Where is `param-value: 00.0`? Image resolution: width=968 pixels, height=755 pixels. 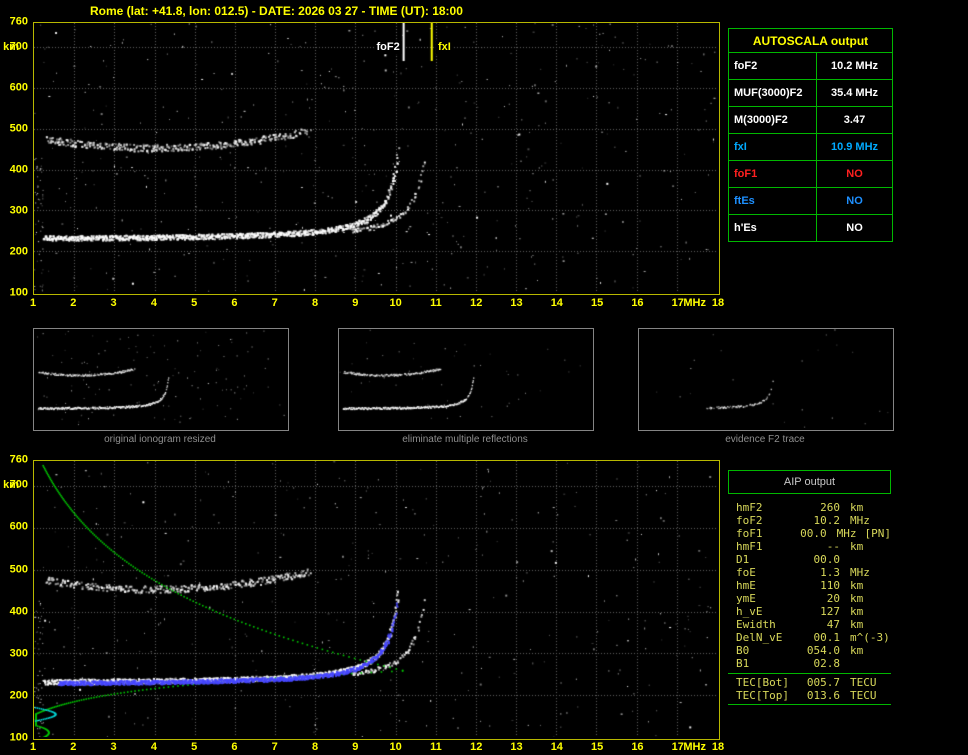
param-value: 00.0 is located at coordinates (813, 533).